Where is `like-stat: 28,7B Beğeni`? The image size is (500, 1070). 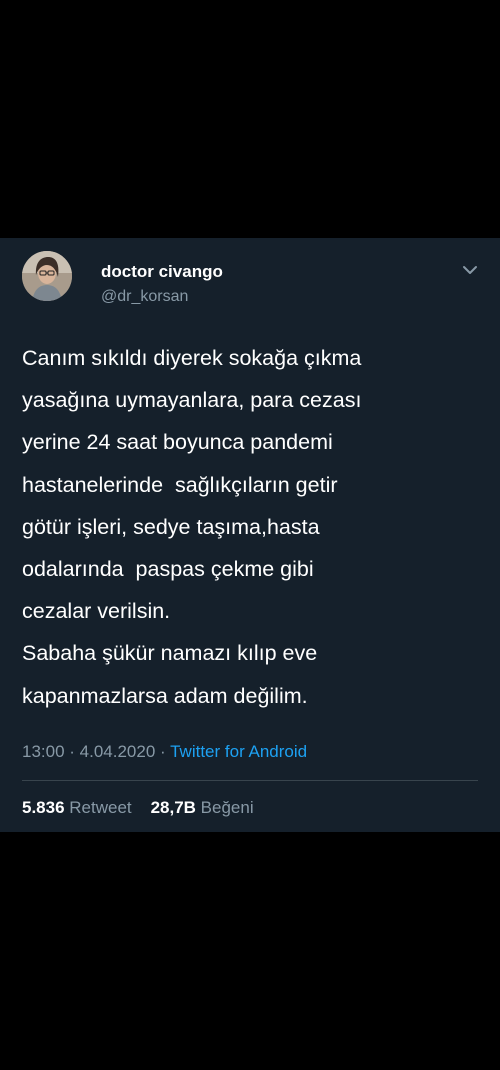
like-stat: 28,7B Beğeni is located at coordinates (202, 807).